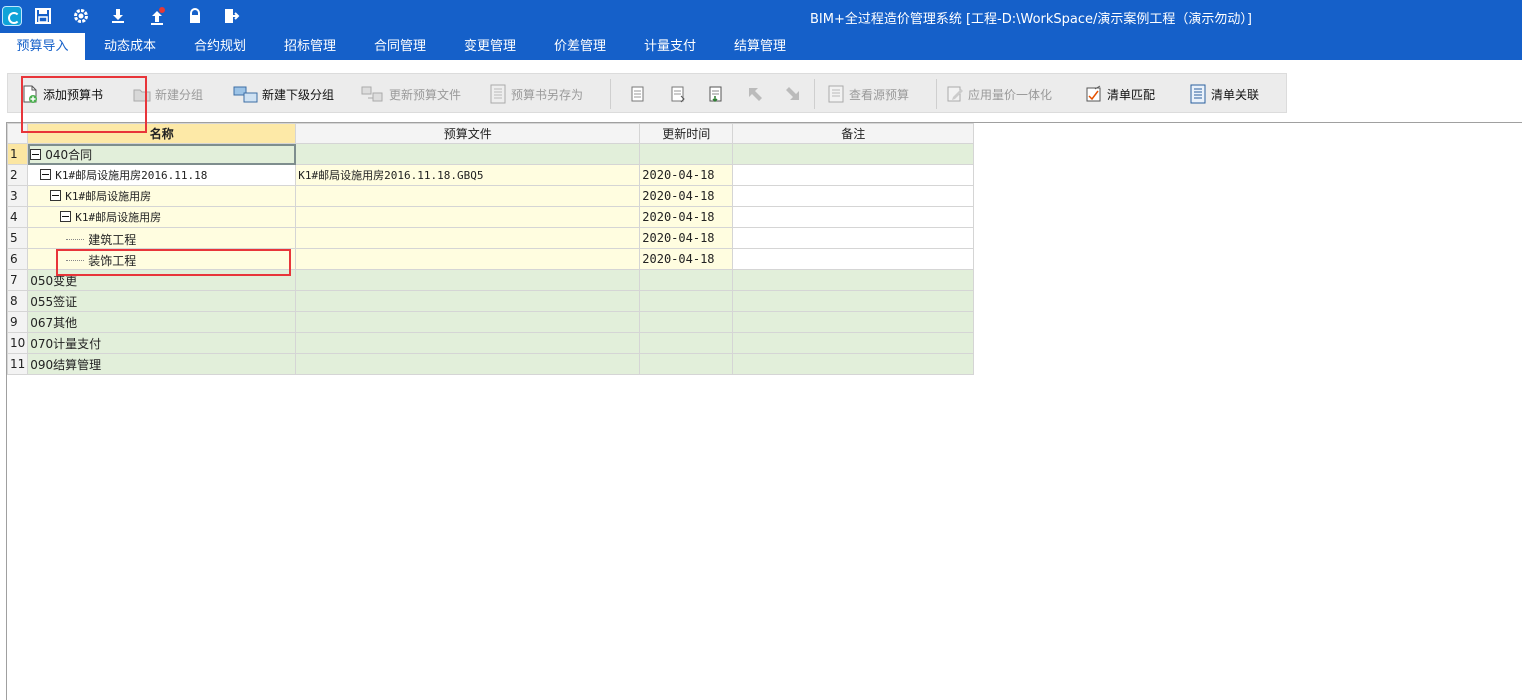 This screenshot has width=1522, height=700. What do you see at coordinates (42, 46) in the screenshot?
I see `tab-budget-import: 预算导入` at bounding box center [42, 46].